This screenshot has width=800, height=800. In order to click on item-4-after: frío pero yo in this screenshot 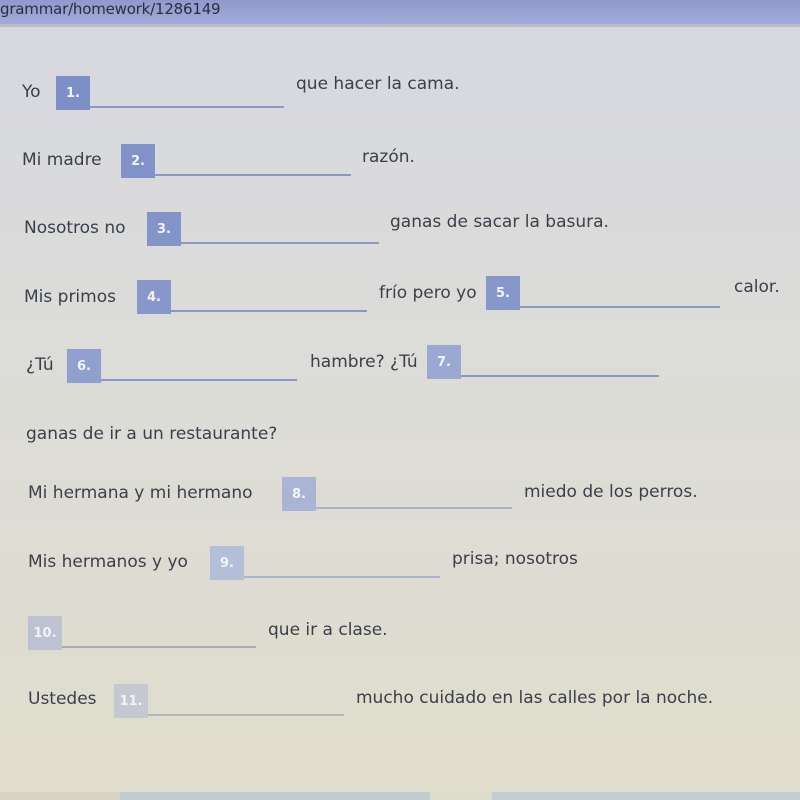, I will do `click(428, 293)`.